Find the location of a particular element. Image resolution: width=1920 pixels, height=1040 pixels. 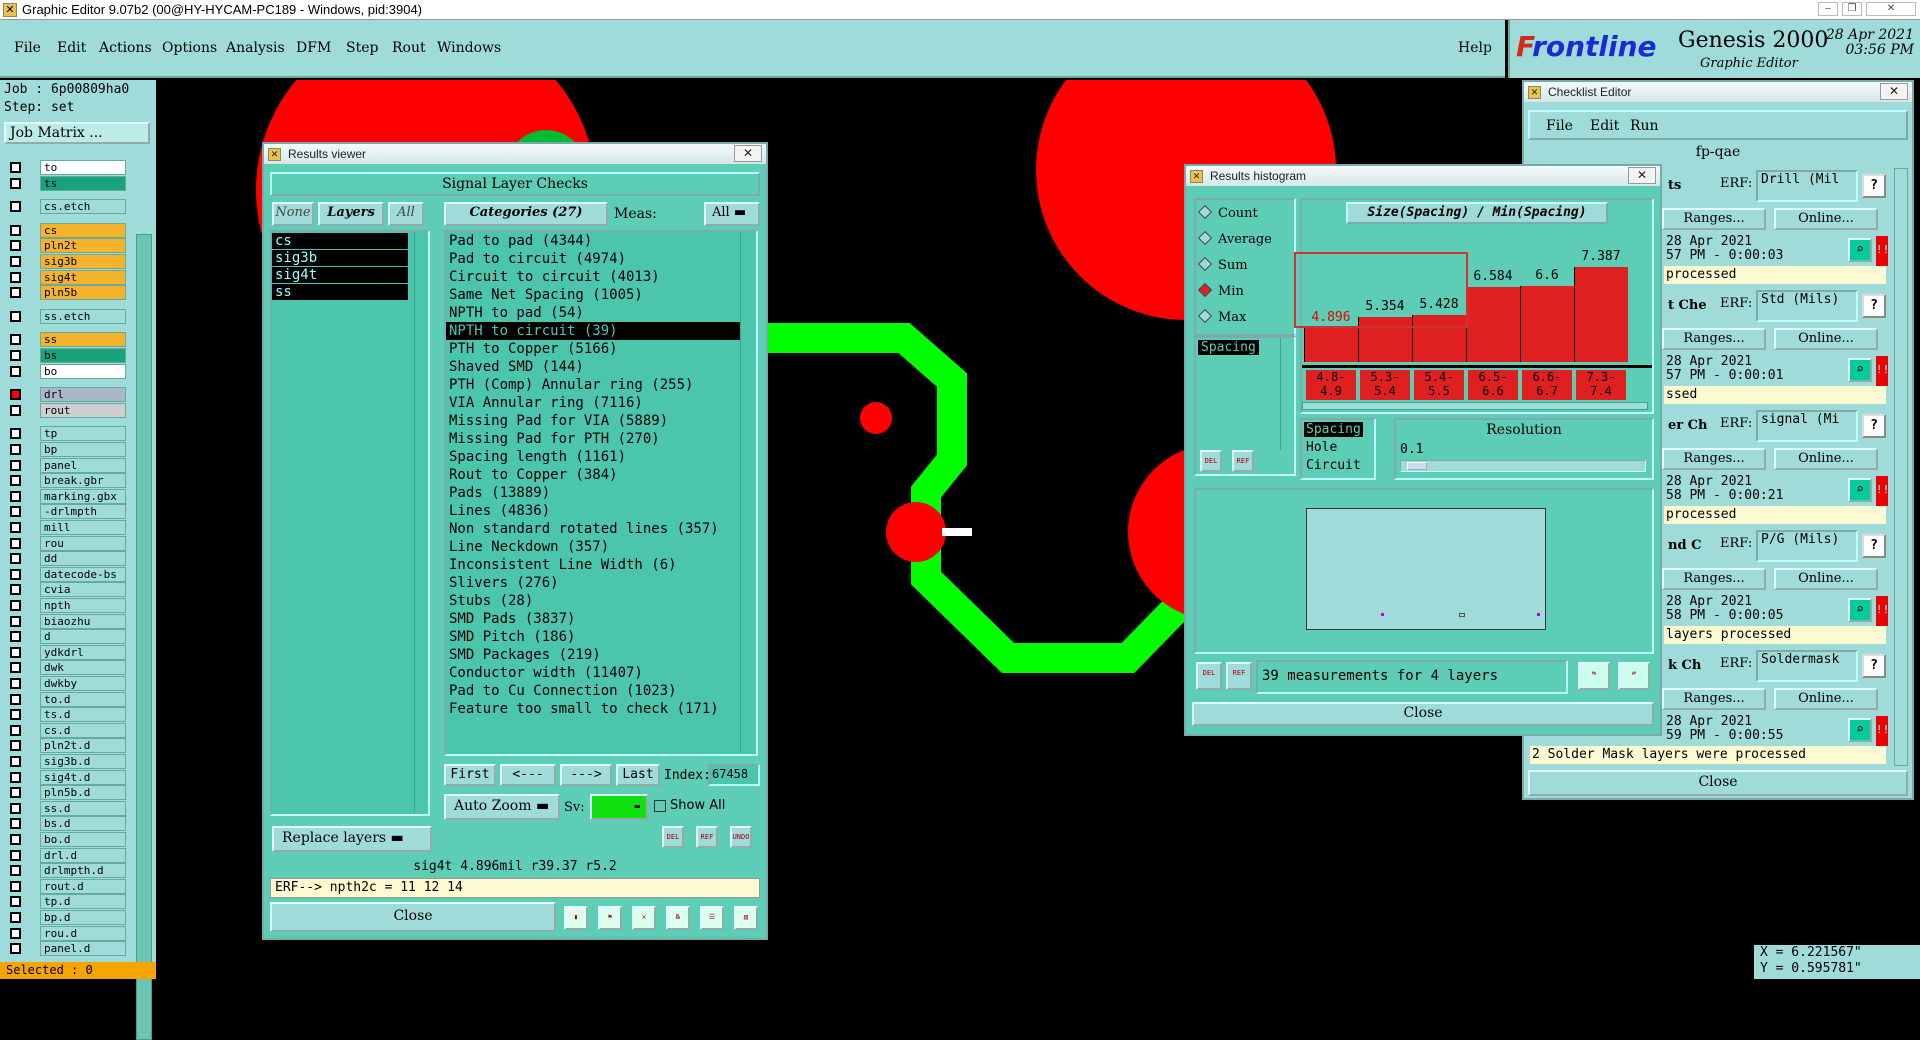

layer-name: to is located at coordinates (83, 167).